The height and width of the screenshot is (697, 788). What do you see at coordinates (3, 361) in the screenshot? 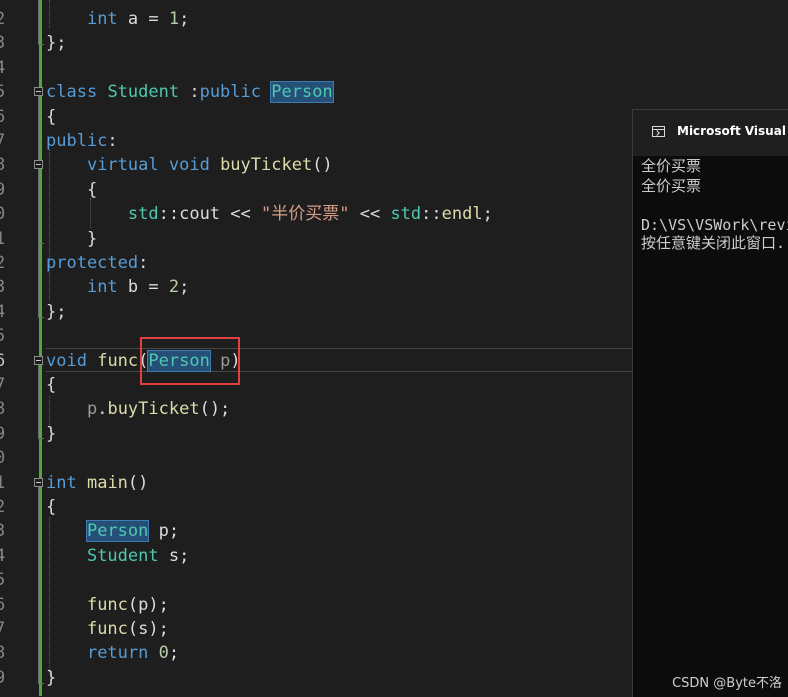
I see `line-number-current: 6` at bounding box center [3, 361].